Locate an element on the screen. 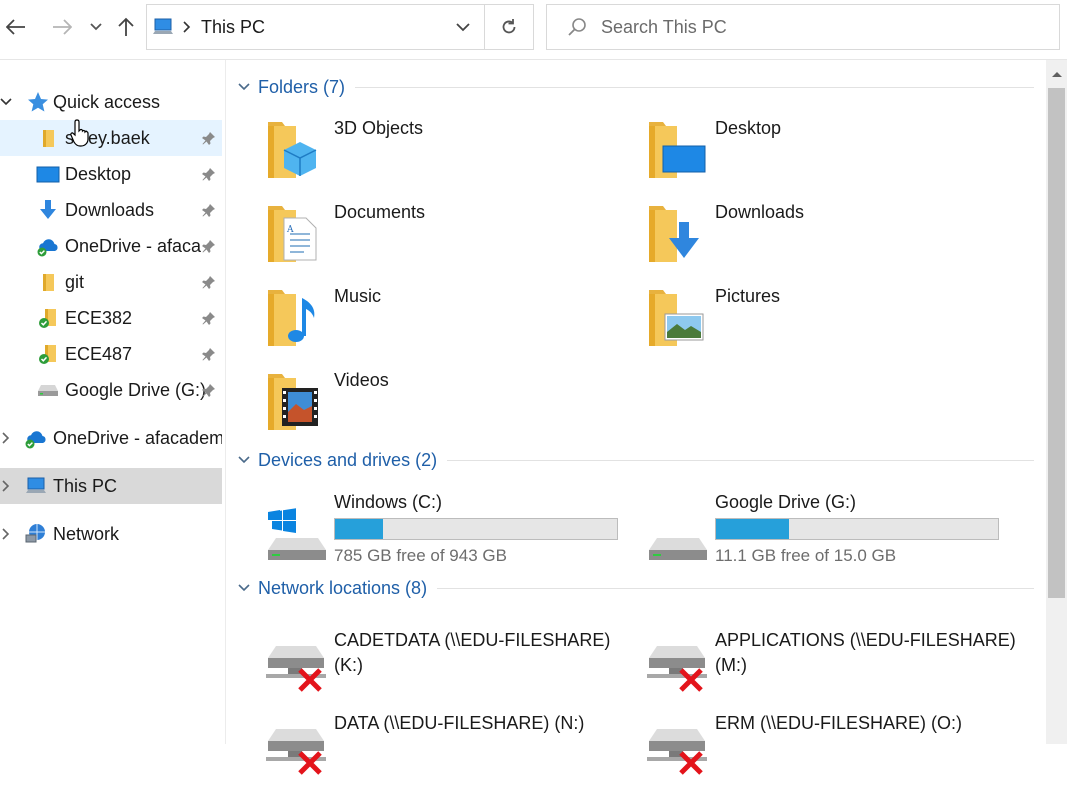 The height and width of the screenshot is (791, 1067). drive-tile-windows-c: Windows (C:) 785 GB free of 943 GB is located at coordinates (451, 530).